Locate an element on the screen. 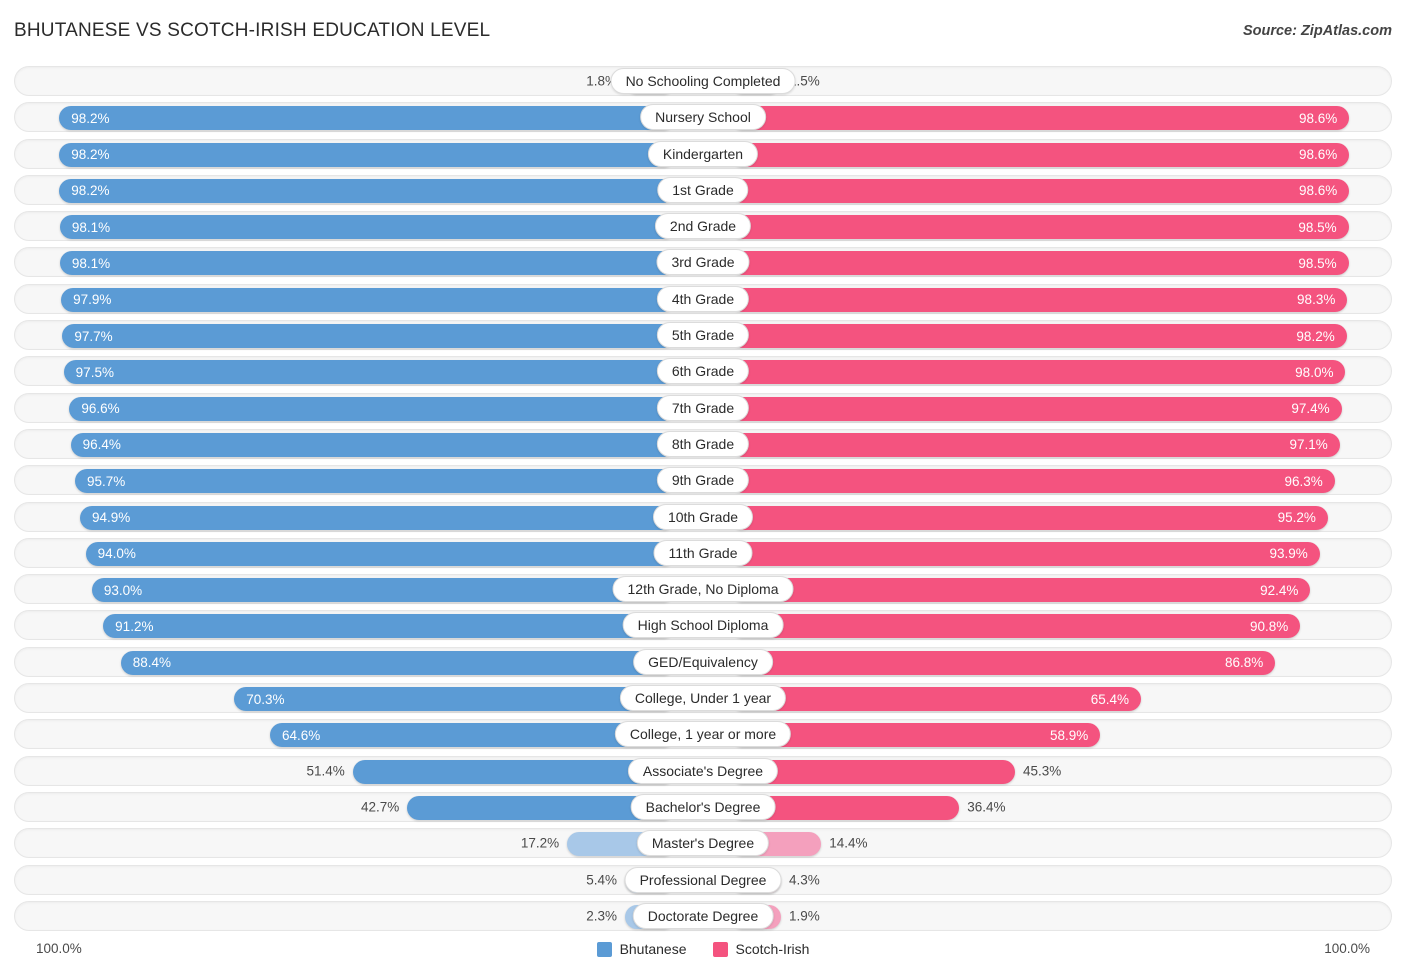  bar-value-left: 98.1% is located at coordinates (91, 263).